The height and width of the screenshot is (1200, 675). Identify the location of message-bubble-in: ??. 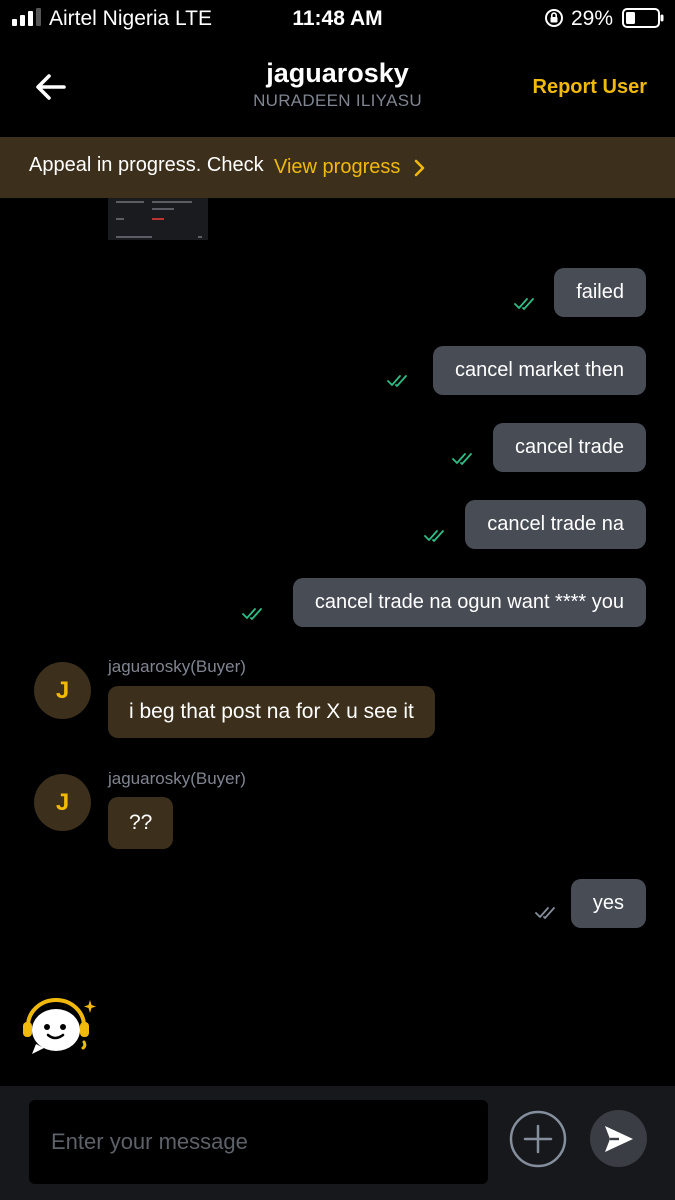
(141, 823).